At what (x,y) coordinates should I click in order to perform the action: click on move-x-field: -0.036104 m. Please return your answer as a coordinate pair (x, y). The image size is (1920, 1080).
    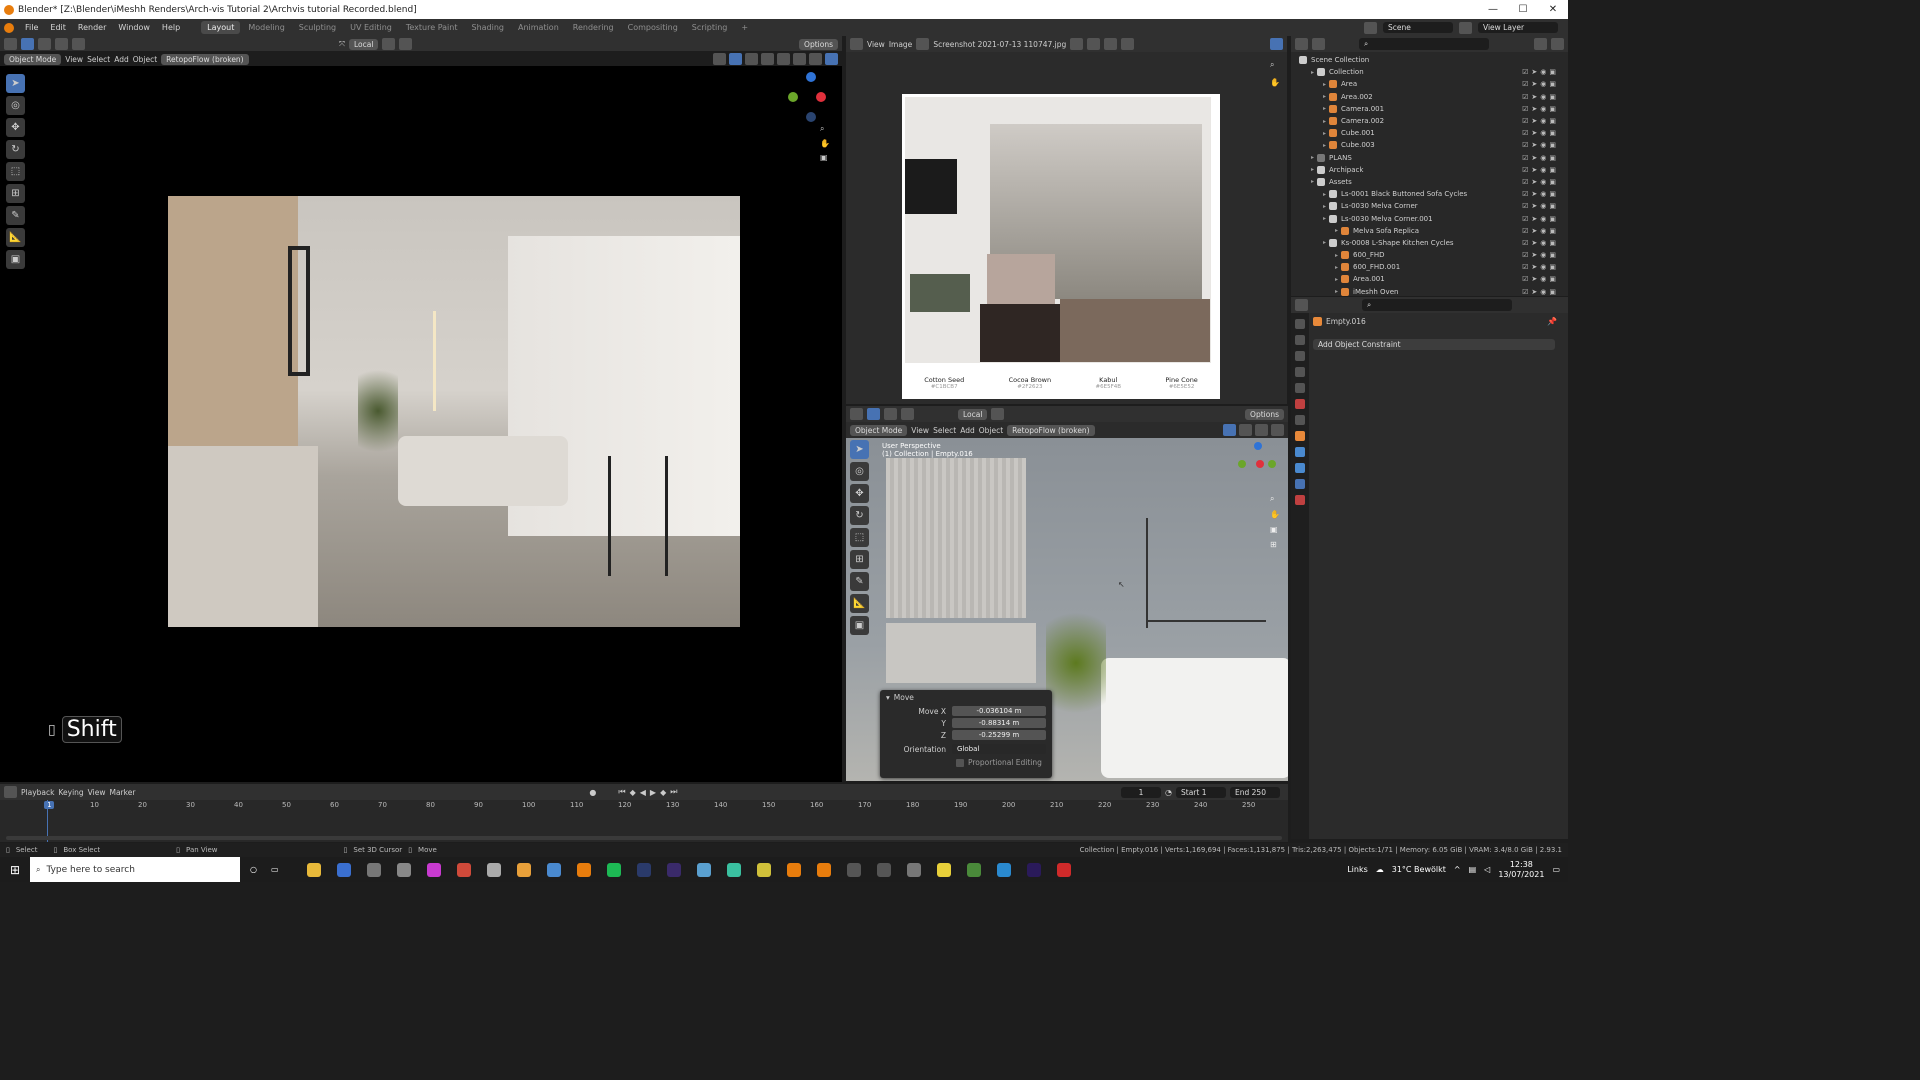
    Looking at the image, I should click on (999, 711).